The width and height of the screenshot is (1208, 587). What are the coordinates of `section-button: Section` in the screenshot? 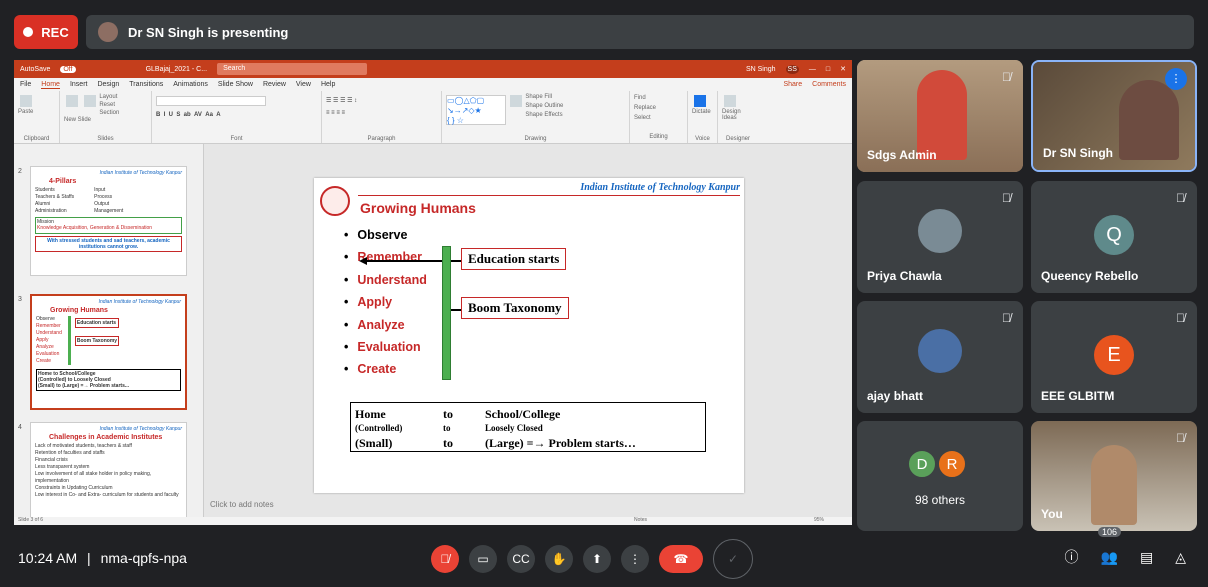 It's located at (109, 113).